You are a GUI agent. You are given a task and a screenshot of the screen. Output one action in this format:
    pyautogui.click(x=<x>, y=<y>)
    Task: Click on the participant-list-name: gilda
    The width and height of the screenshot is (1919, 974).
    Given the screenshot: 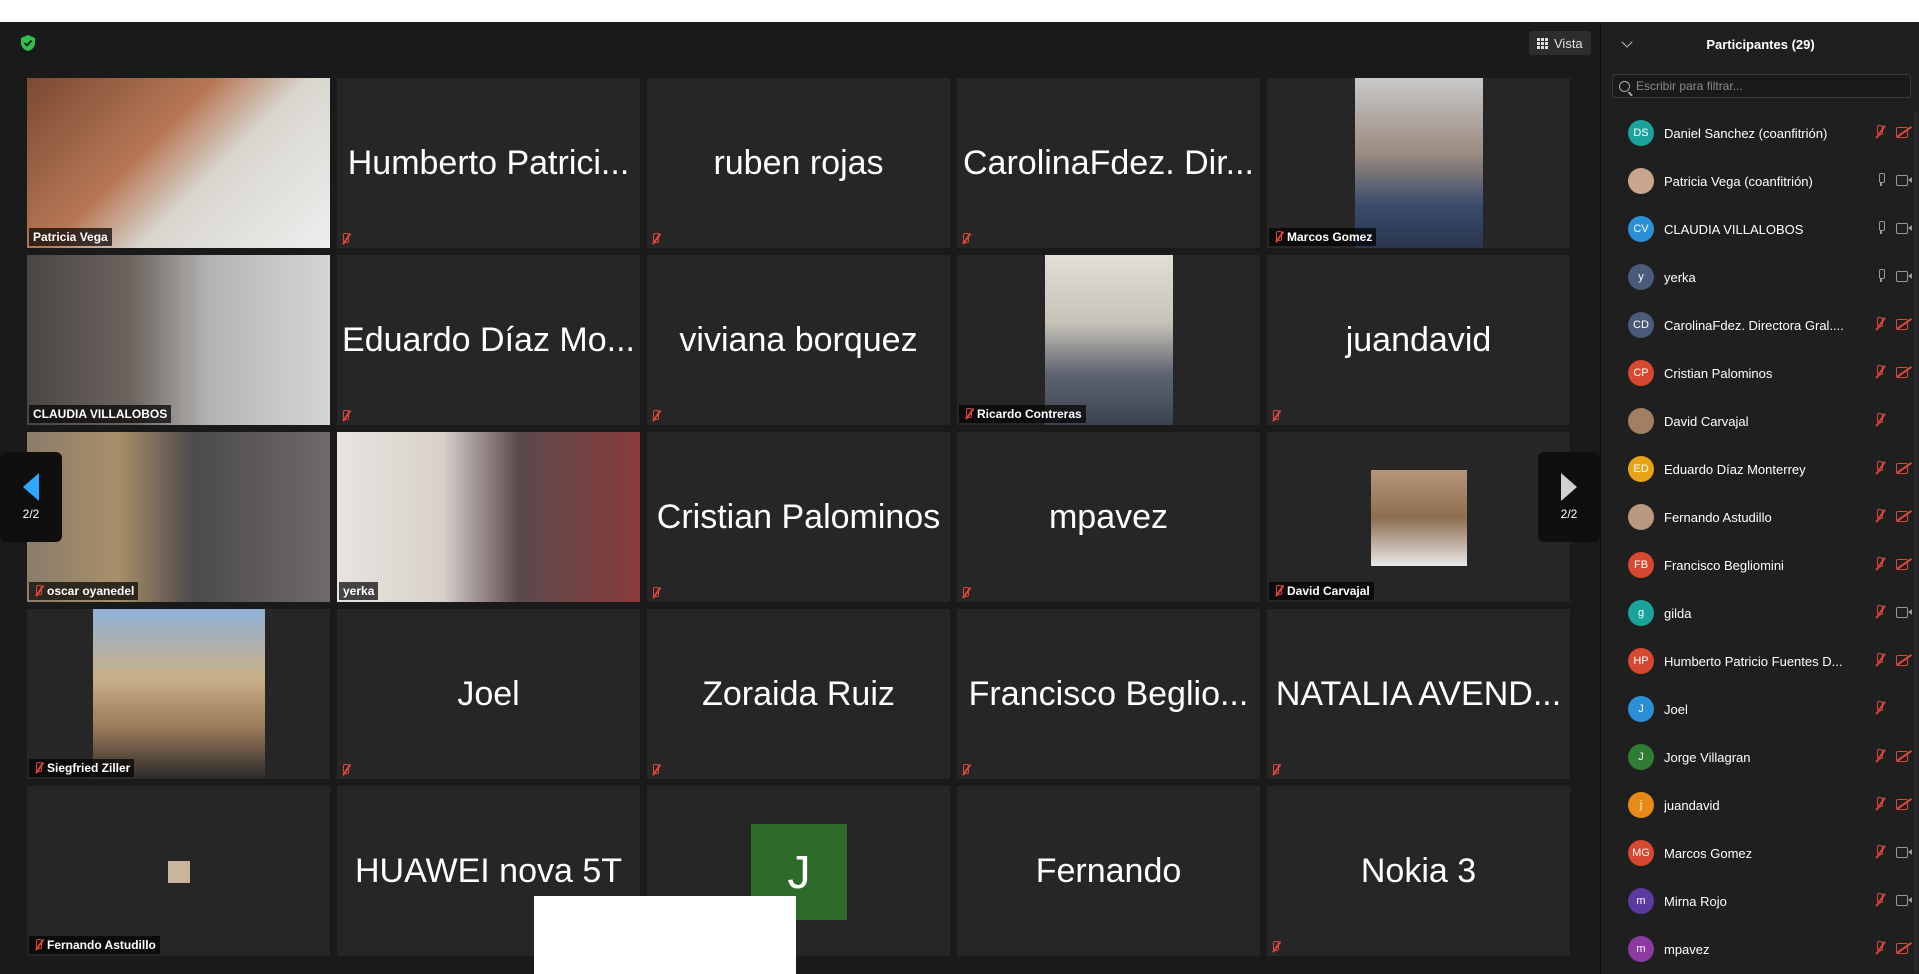 What is the action you would take?
    pyautogui.click(x=1678, y=613)
    